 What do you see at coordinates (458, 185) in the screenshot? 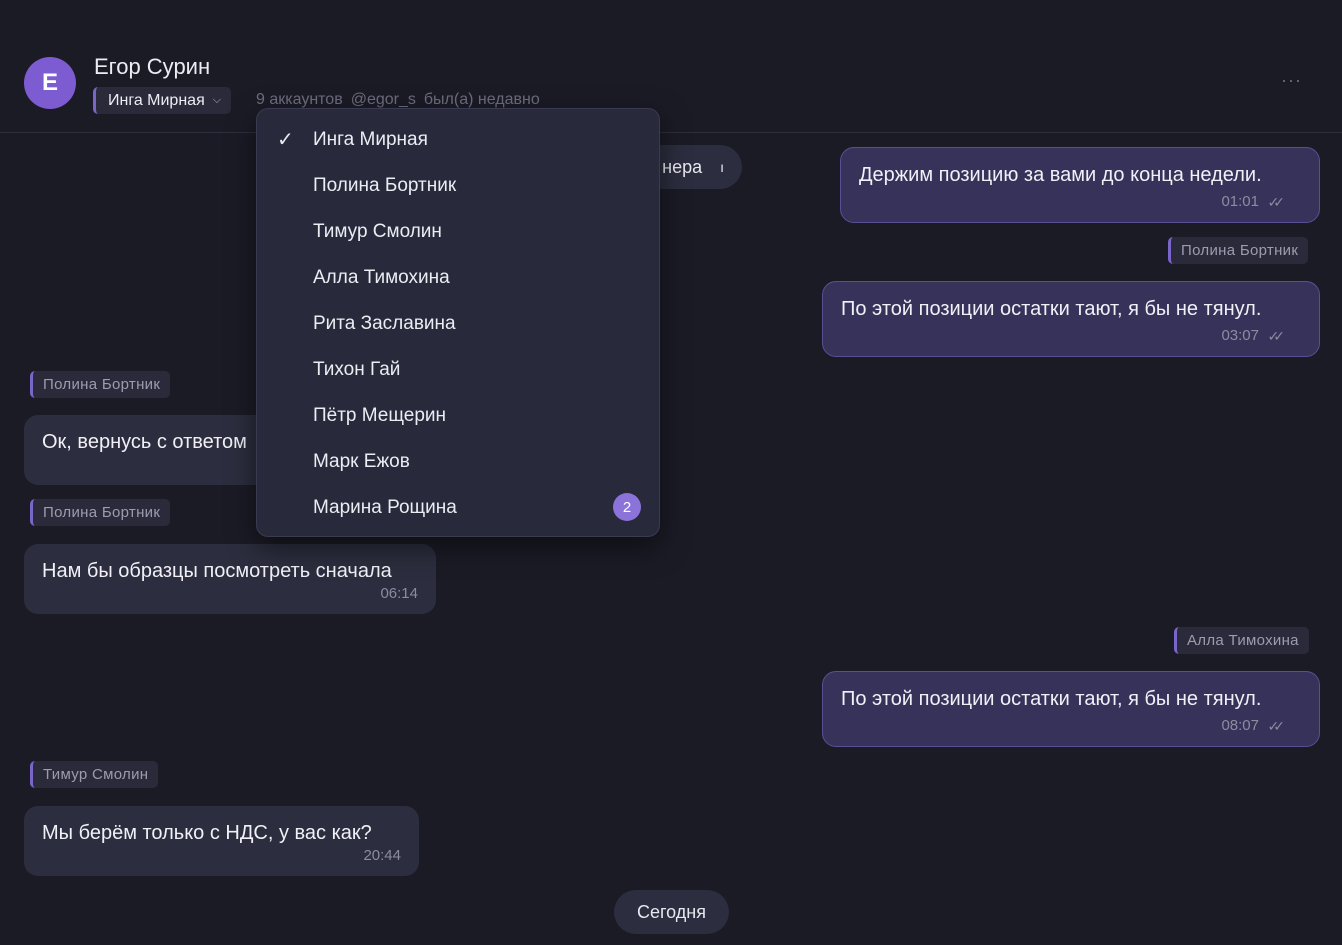
I see `dropdown-item-polina-bortnik: Полина Бортник` at bounding box center [458, 185].